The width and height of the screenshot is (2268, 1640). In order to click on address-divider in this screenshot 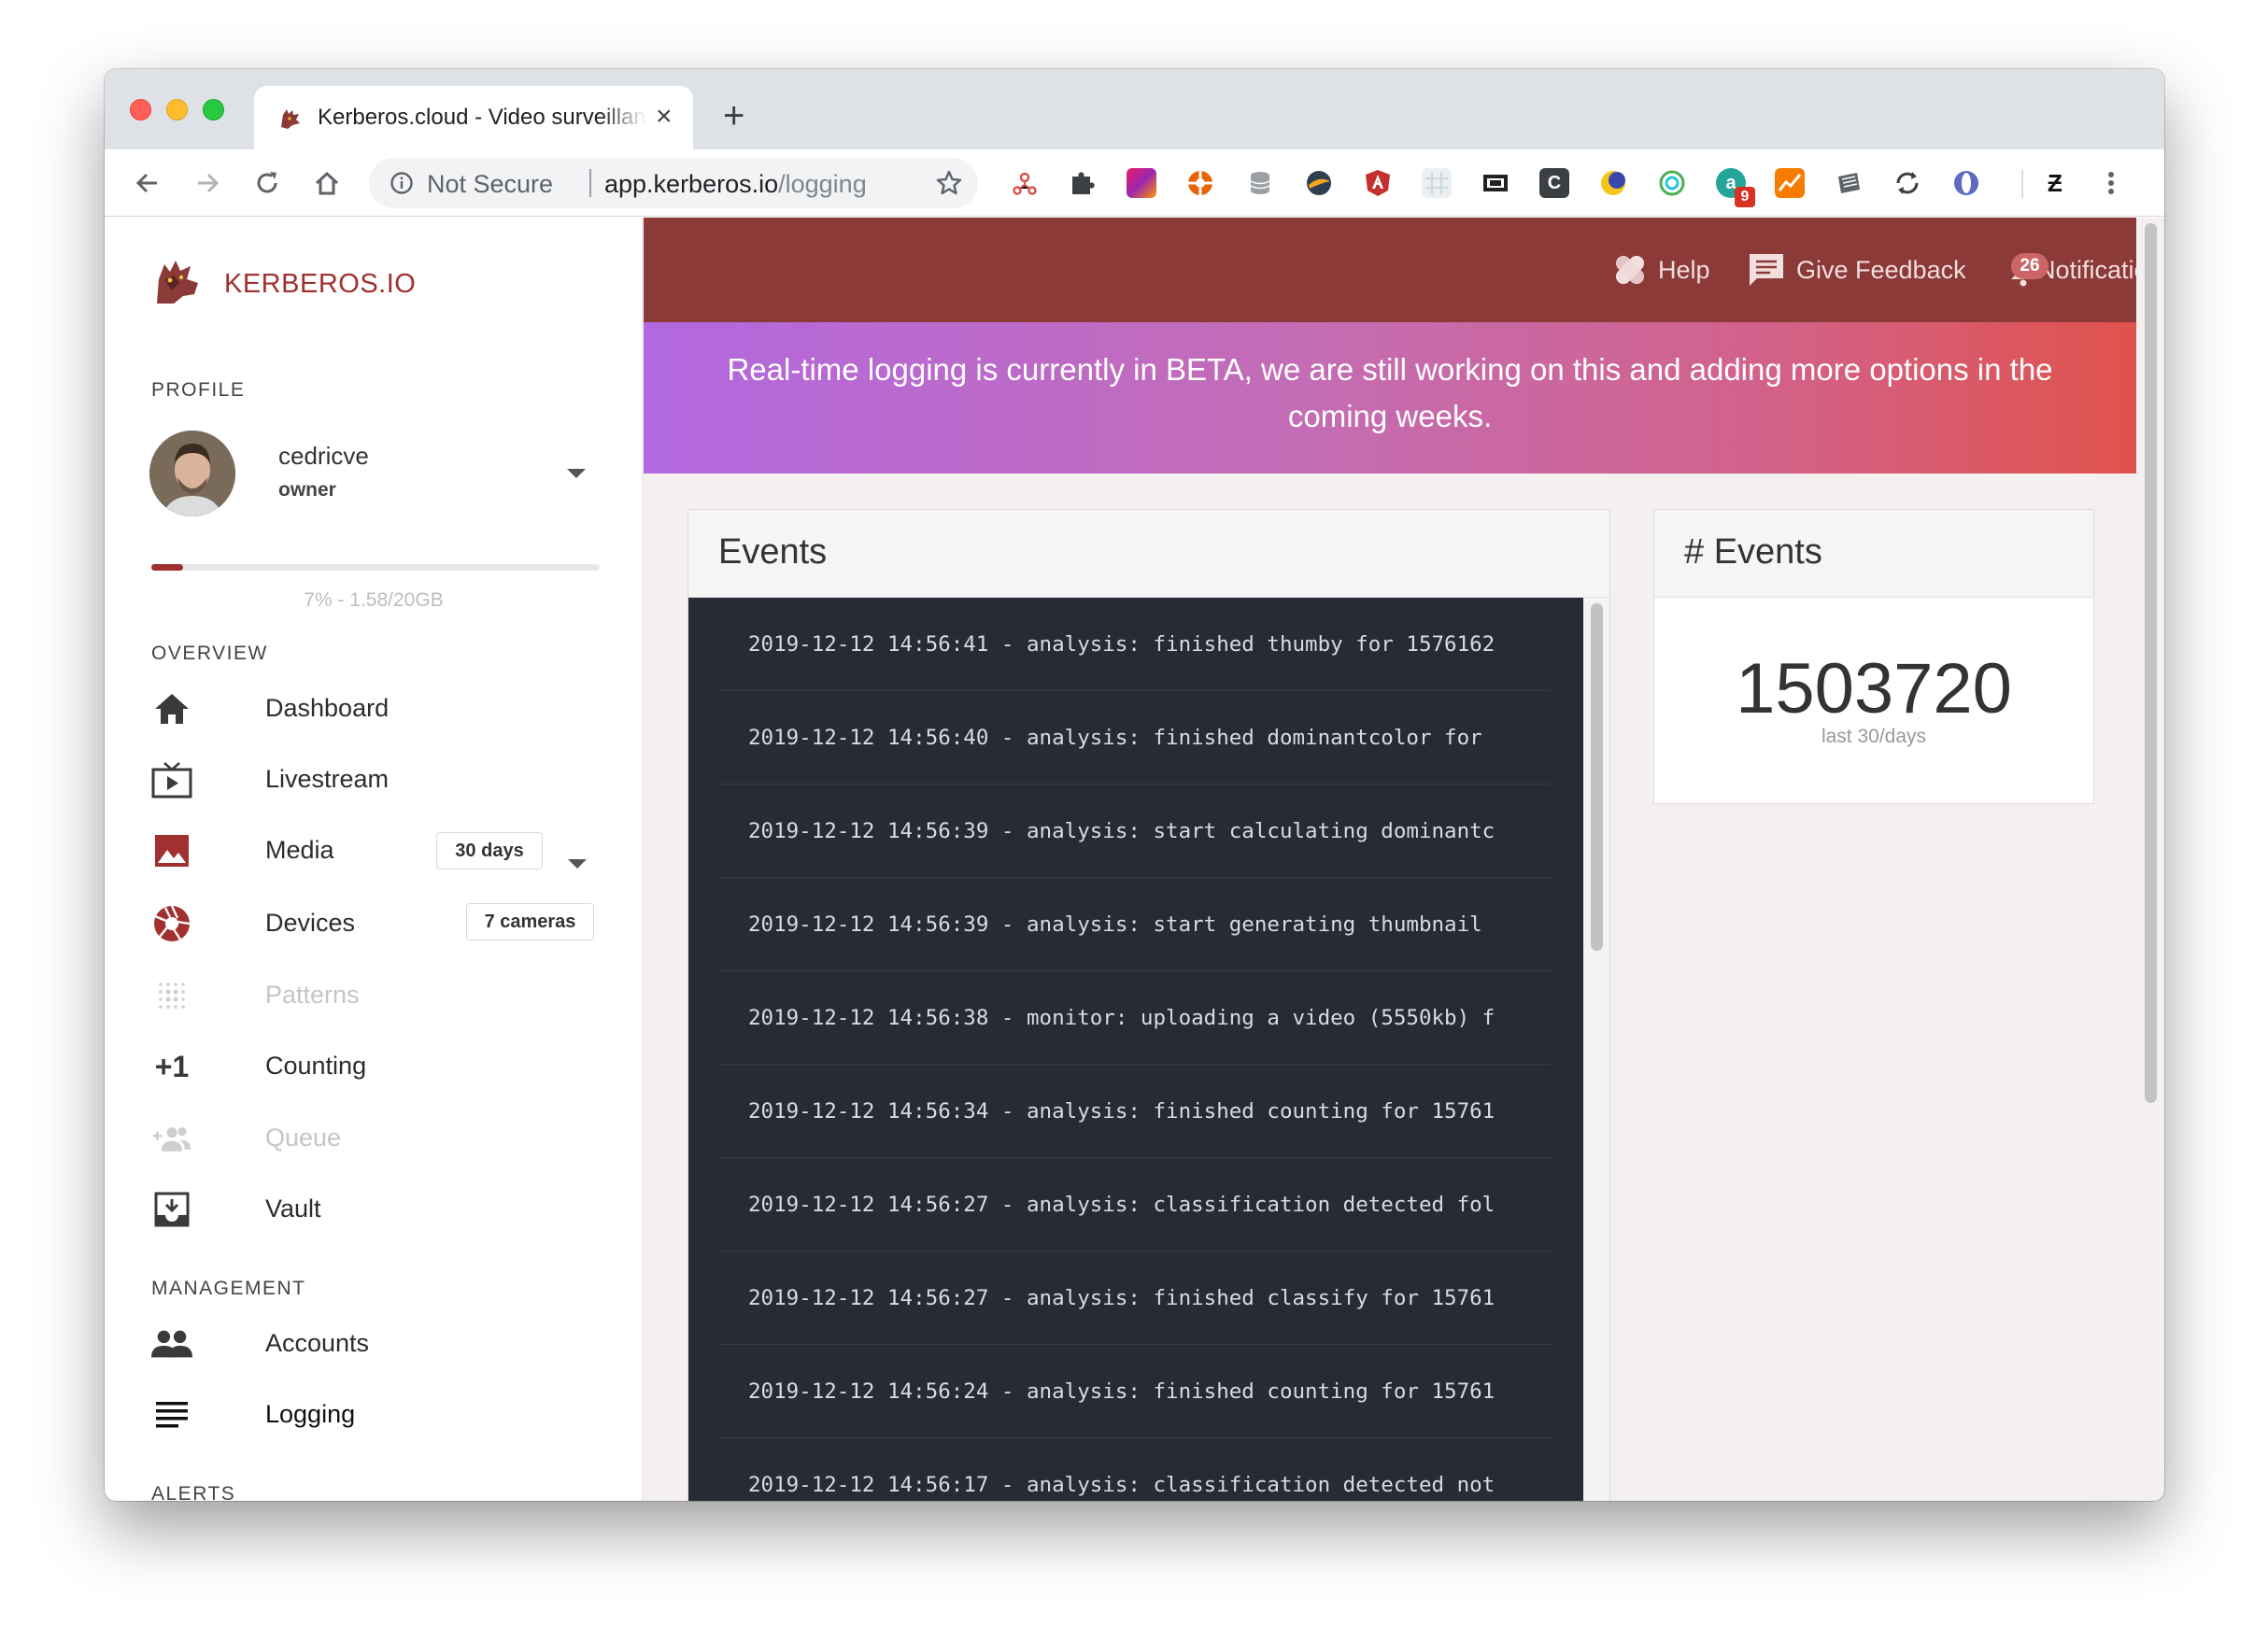, I will do `click(590, 183)`.